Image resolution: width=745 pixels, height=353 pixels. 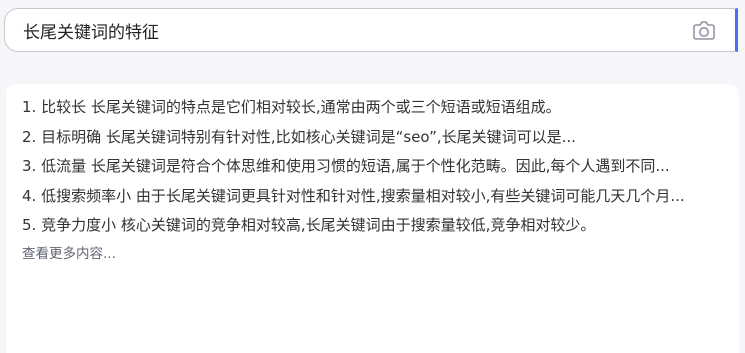 What do you see at coordinates (704, 30) in the screenshot?
I see `camera-icon` at bounding box center [704, 30].